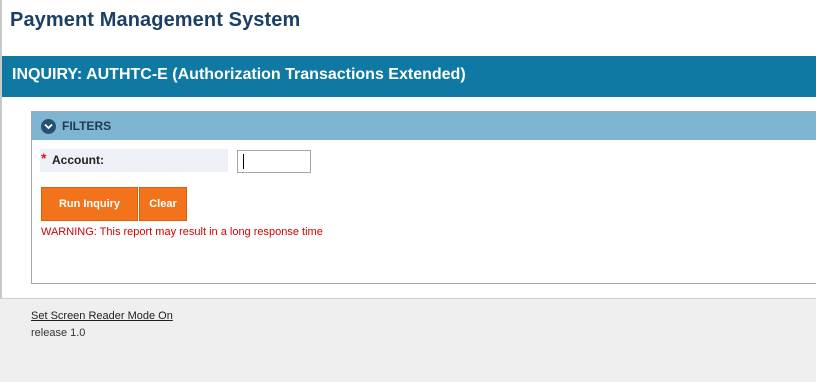 The height and width of the screenshot is (382, 816). I want to click on account-label-cell: * Account:, so click(134, 160).